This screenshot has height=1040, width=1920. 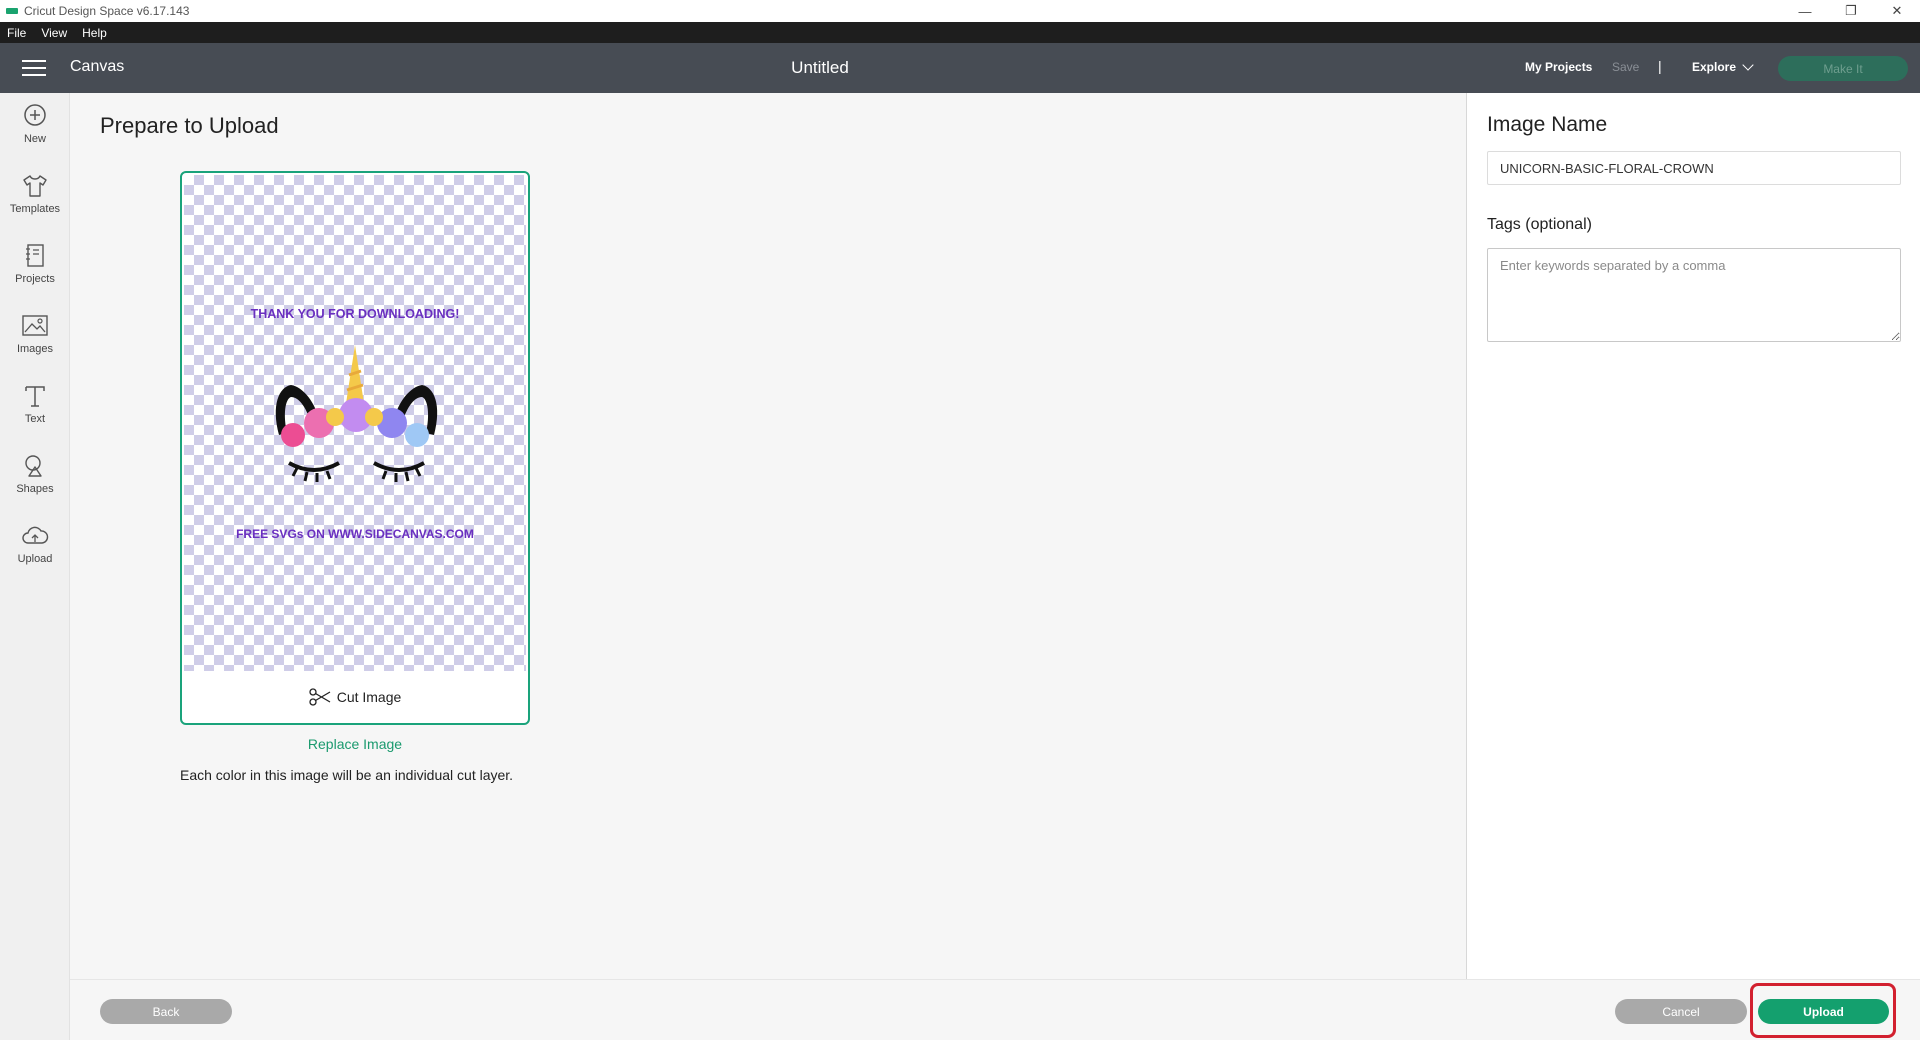 What do you see at coordinates (35, 349) in the screenshot?
I see `sidebar-item-label: Images` at bounding box center [35, 349].